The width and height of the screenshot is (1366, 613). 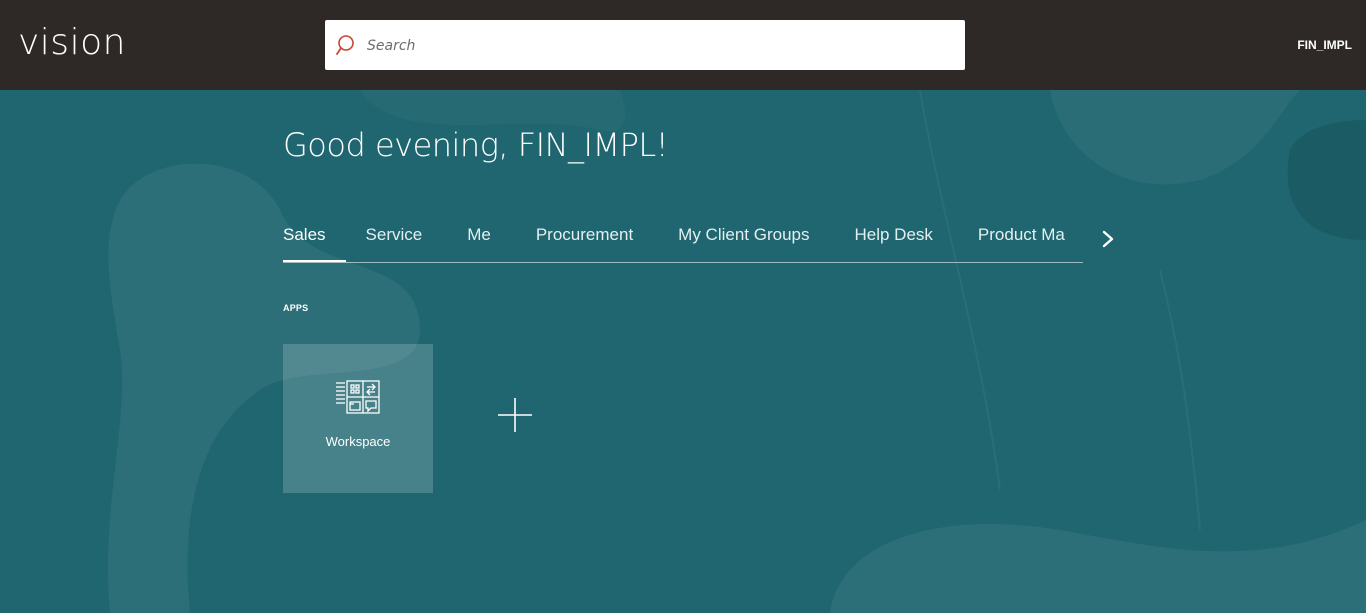 I want to click on user-menu: FIN_IMPL, so click(x=1324, y=45).